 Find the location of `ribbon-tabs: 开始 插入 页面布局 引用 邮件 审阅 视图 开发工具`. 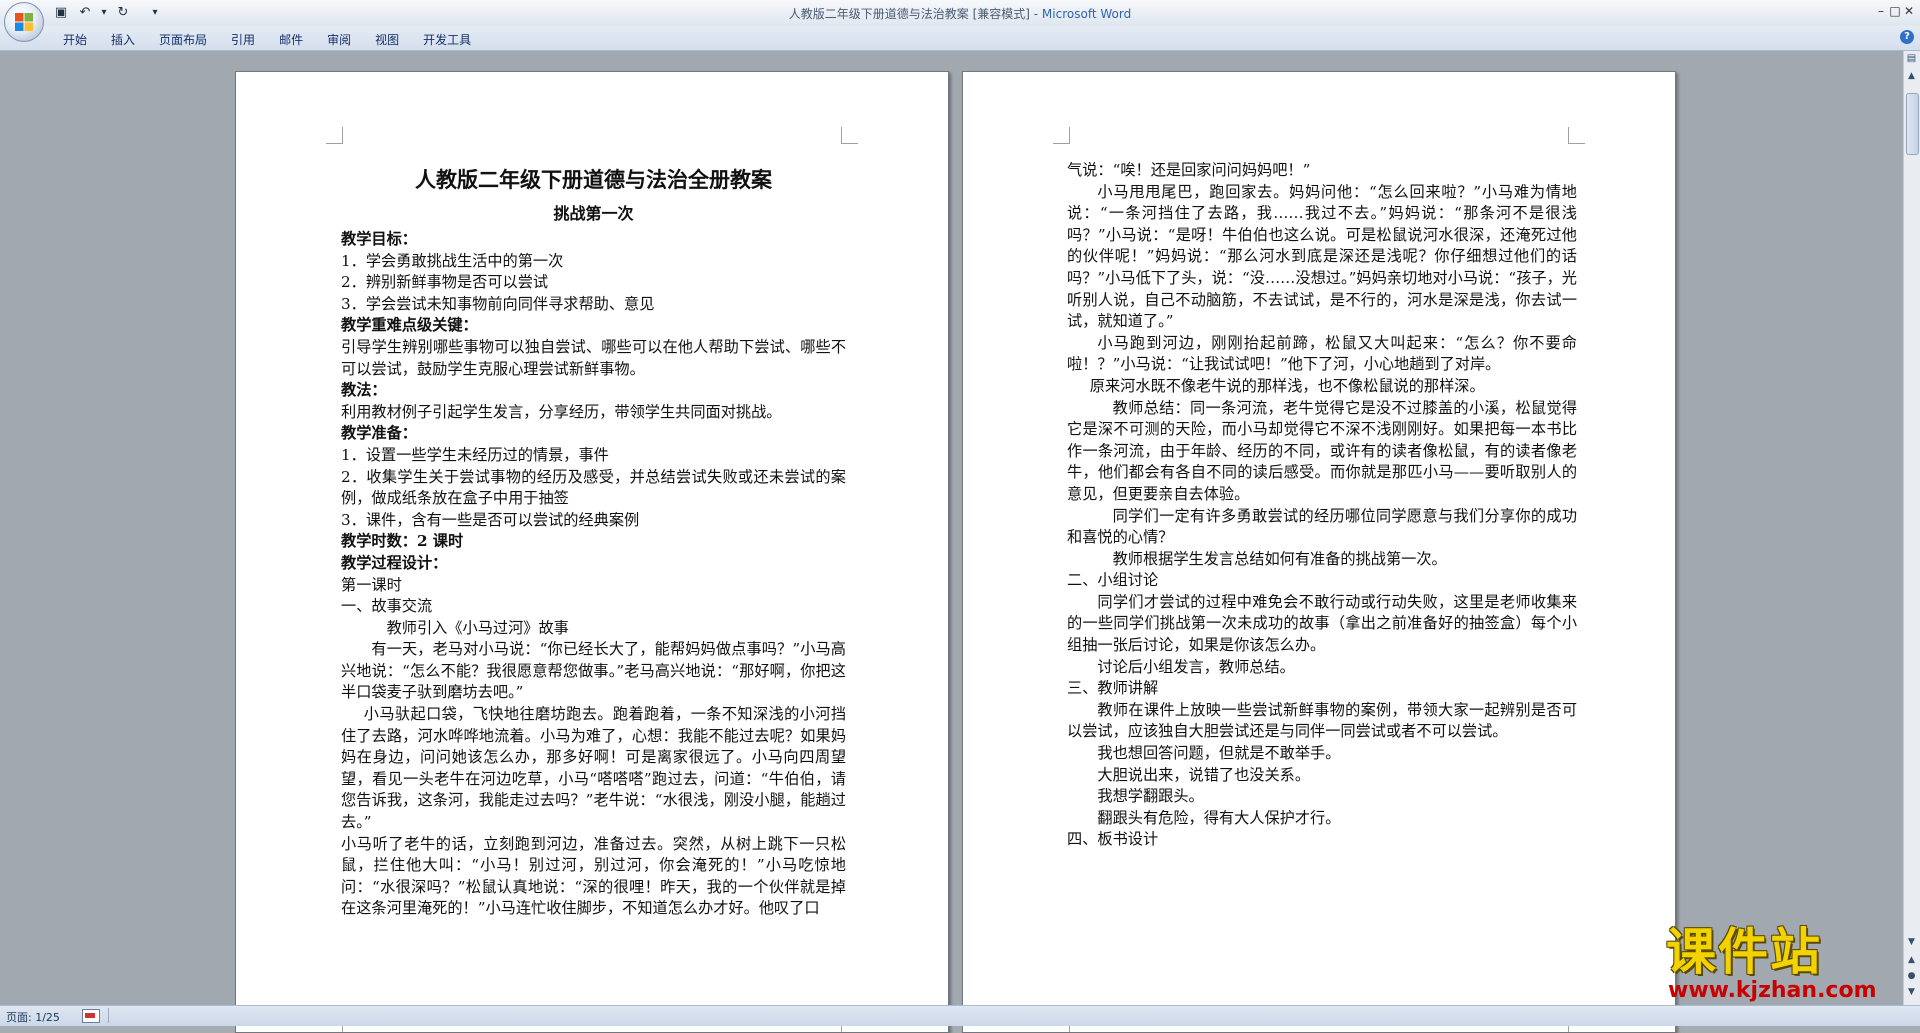

ribbon-tabs: 开始 插入 页面布局 引用 邮件 审阅 视图 开发工具 is located at coordinates (268, 39).